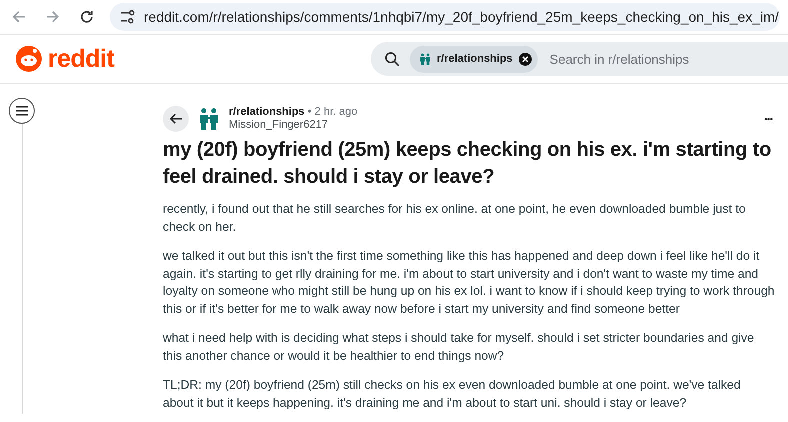 This screenshot has width=788, height=422. I want to click on post-paragraph: TL;DR: my (20f) boyfriend (25m) still checks on his ex even downloaded bumble at one point. we've talked about it but it keeps happening. it's draining me and i'm about to start uni. should i stay or leave?, so click(452, 394).